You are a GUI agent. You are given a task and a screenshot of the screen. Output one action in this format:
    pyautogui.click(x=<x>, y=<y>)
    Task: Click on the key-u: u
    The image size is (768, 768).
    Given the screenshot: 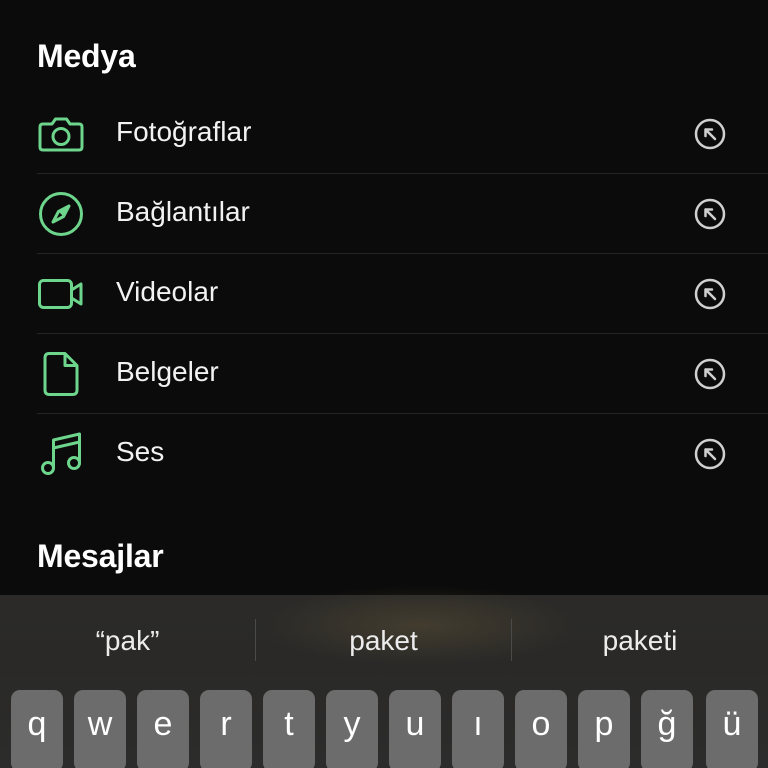 What is the action you would take?
    pyautogui.click(x=415, y=729)
    